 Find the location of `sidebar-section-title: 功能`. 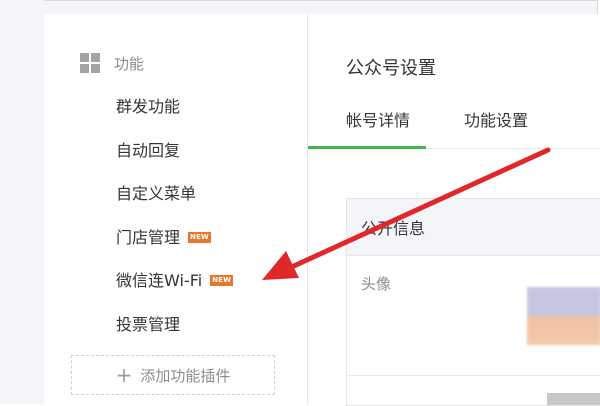

sidebar-section-title: 功能 is located at coordinates (129, 63).